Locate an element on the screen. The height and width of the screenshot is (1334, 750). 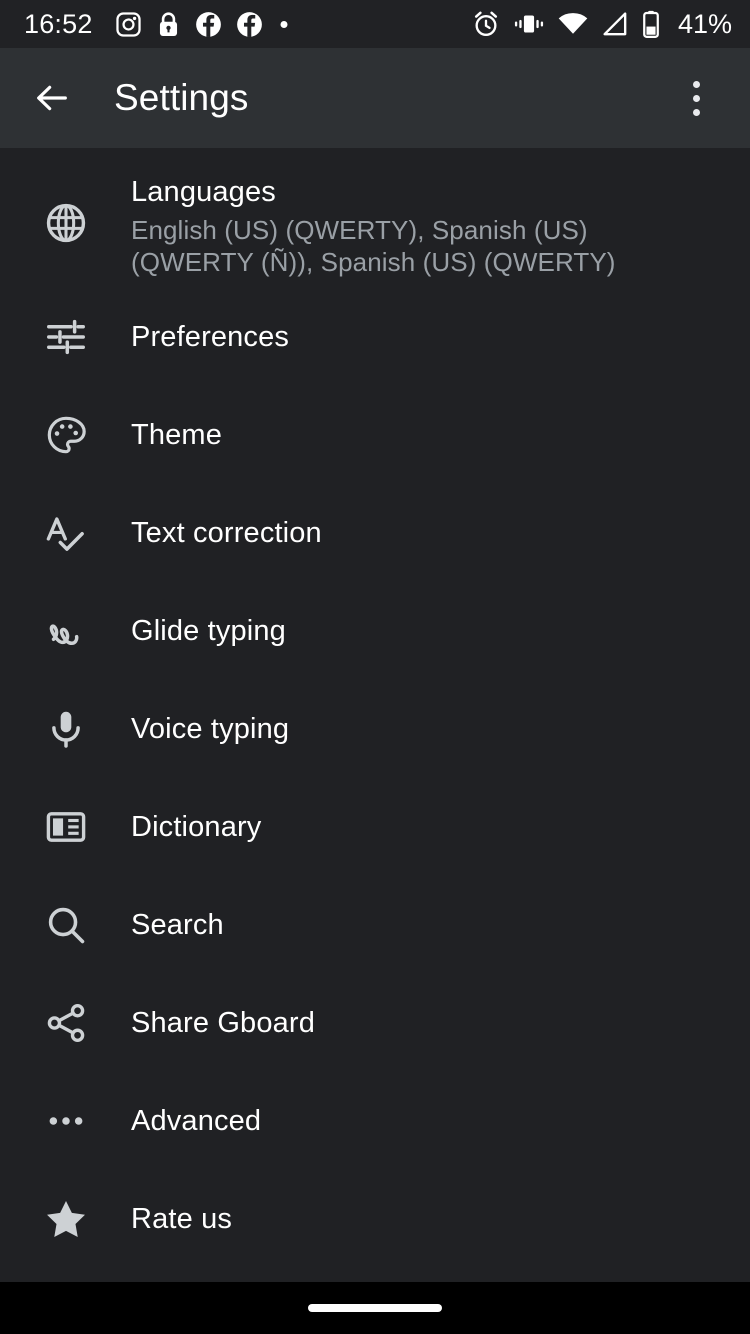
overflow-menu-button is located at coordinates (696, 98).